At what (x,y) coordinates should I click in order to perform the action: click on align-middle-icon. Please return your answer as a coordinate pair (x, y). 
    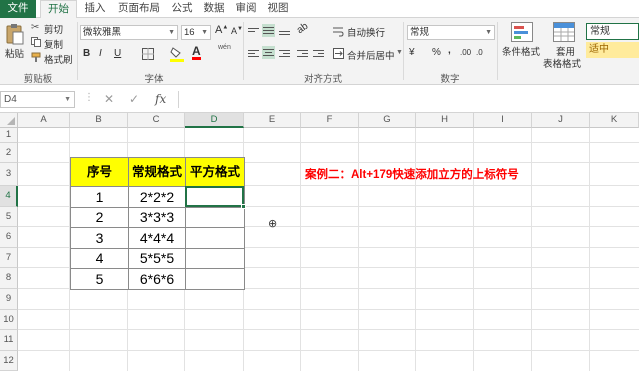
    Looking at the image, I should click on (268, 30).